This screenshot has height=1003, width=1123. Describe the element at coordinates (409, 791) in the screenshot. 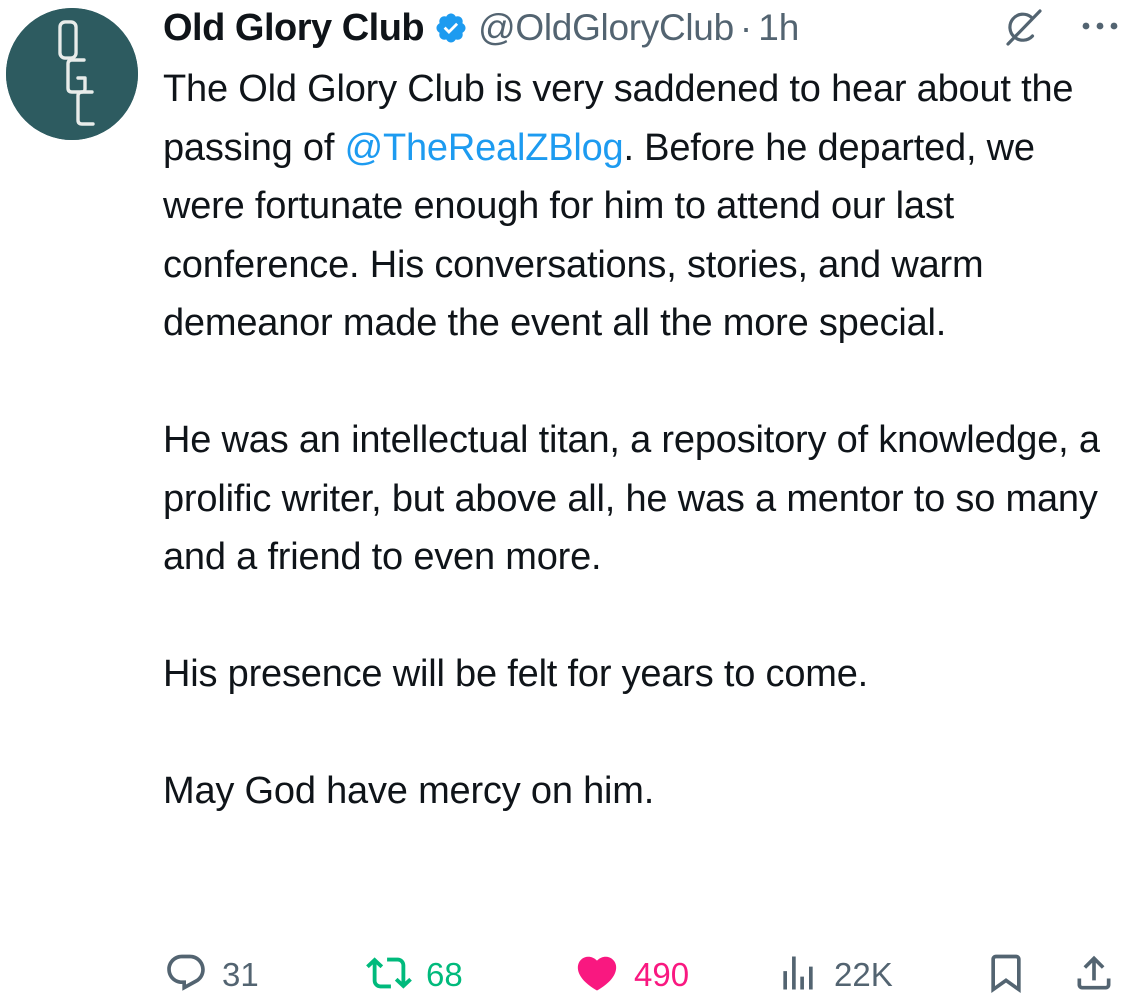

I see `tweet-paragraph: May God have mercy on him.` at that location.